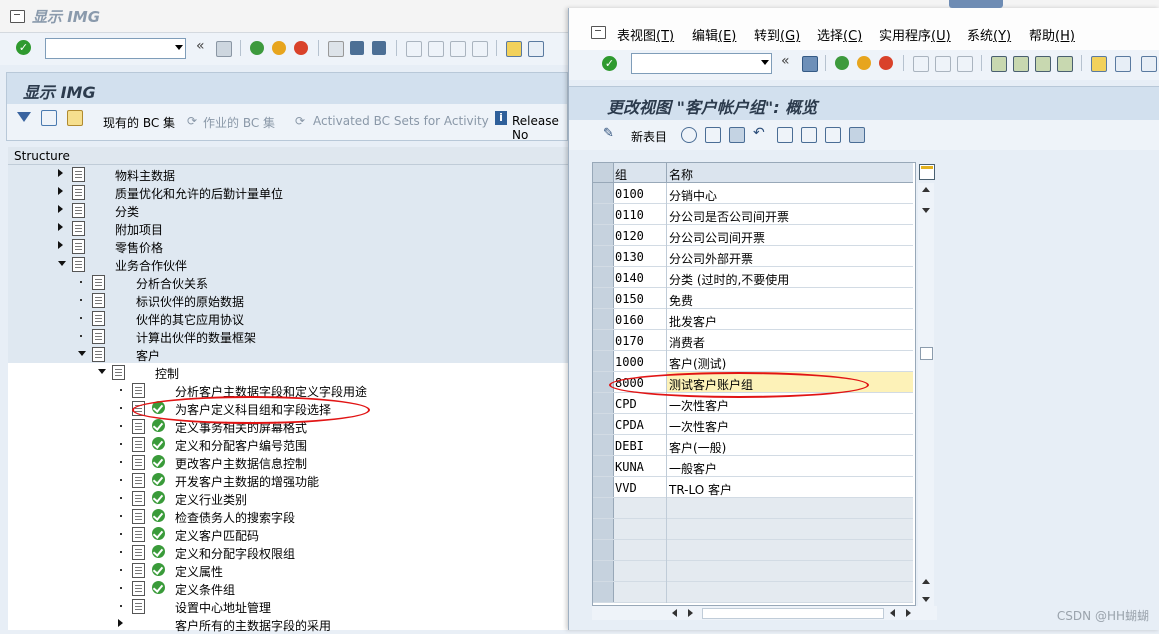  What do you see at coordinates (1099, 64) in the screenshot?
I see `new-session-icon` at bounding box center [1099, 64].